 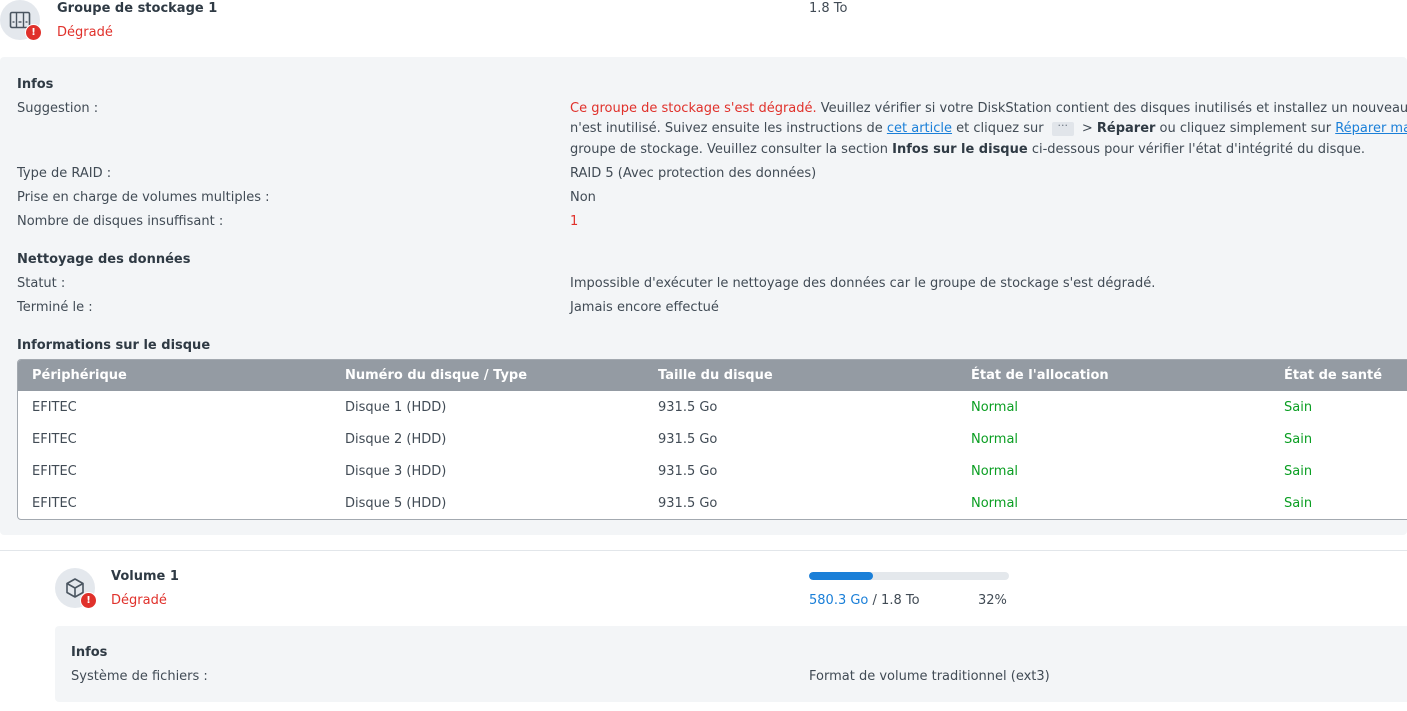 I want to click on suggestion-text: et cliquez sur, so click(x=1000, y=128).